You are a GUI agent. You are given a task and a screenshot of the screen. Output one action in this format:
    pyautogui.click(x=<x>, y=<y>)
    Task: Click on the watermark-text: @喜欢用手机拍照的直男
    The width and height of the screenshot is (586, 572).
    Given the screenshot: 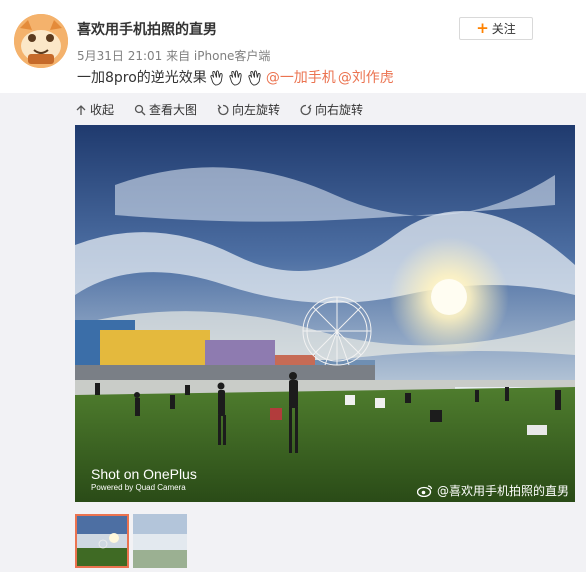 What is the action you would take?
    pyautogui.click(x=502, y=491)
    